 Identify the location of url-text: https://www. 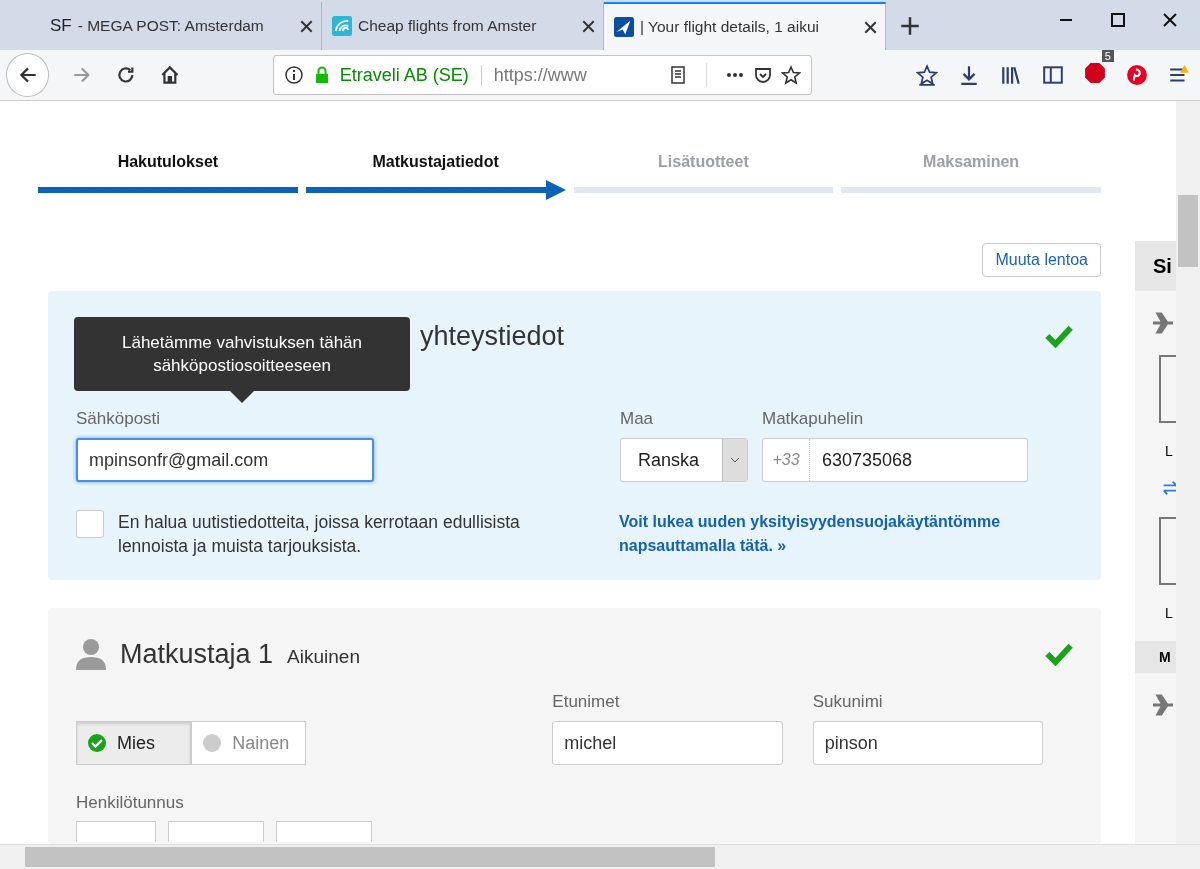
(540, 75).